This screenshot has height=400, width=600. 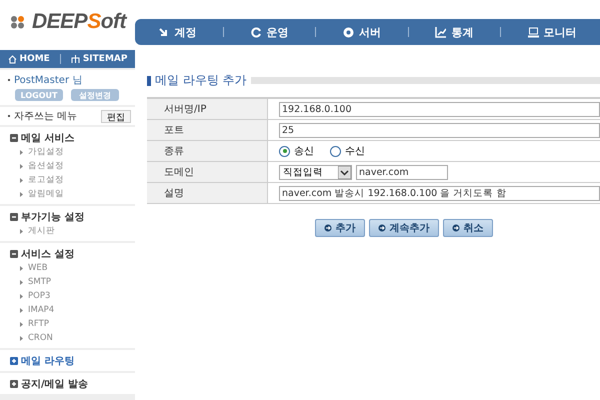 What do you see at coordinates (72, 180) in the screenshot?
I see `menu-item: 로고설정` at bounding box center [72, 180].